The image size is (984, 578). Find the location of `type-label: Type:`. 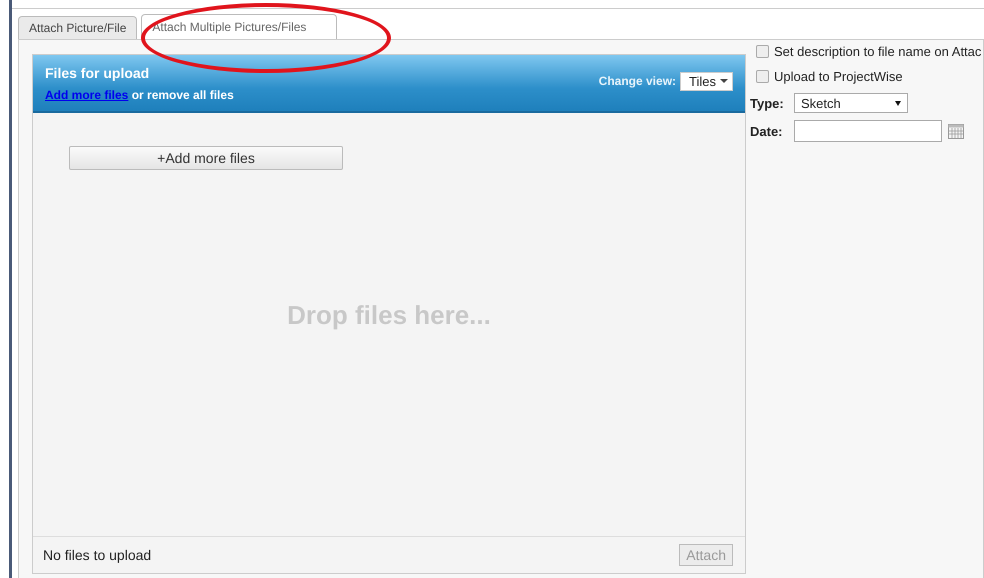

type-label: Type: is located at coordinates (767, 103).